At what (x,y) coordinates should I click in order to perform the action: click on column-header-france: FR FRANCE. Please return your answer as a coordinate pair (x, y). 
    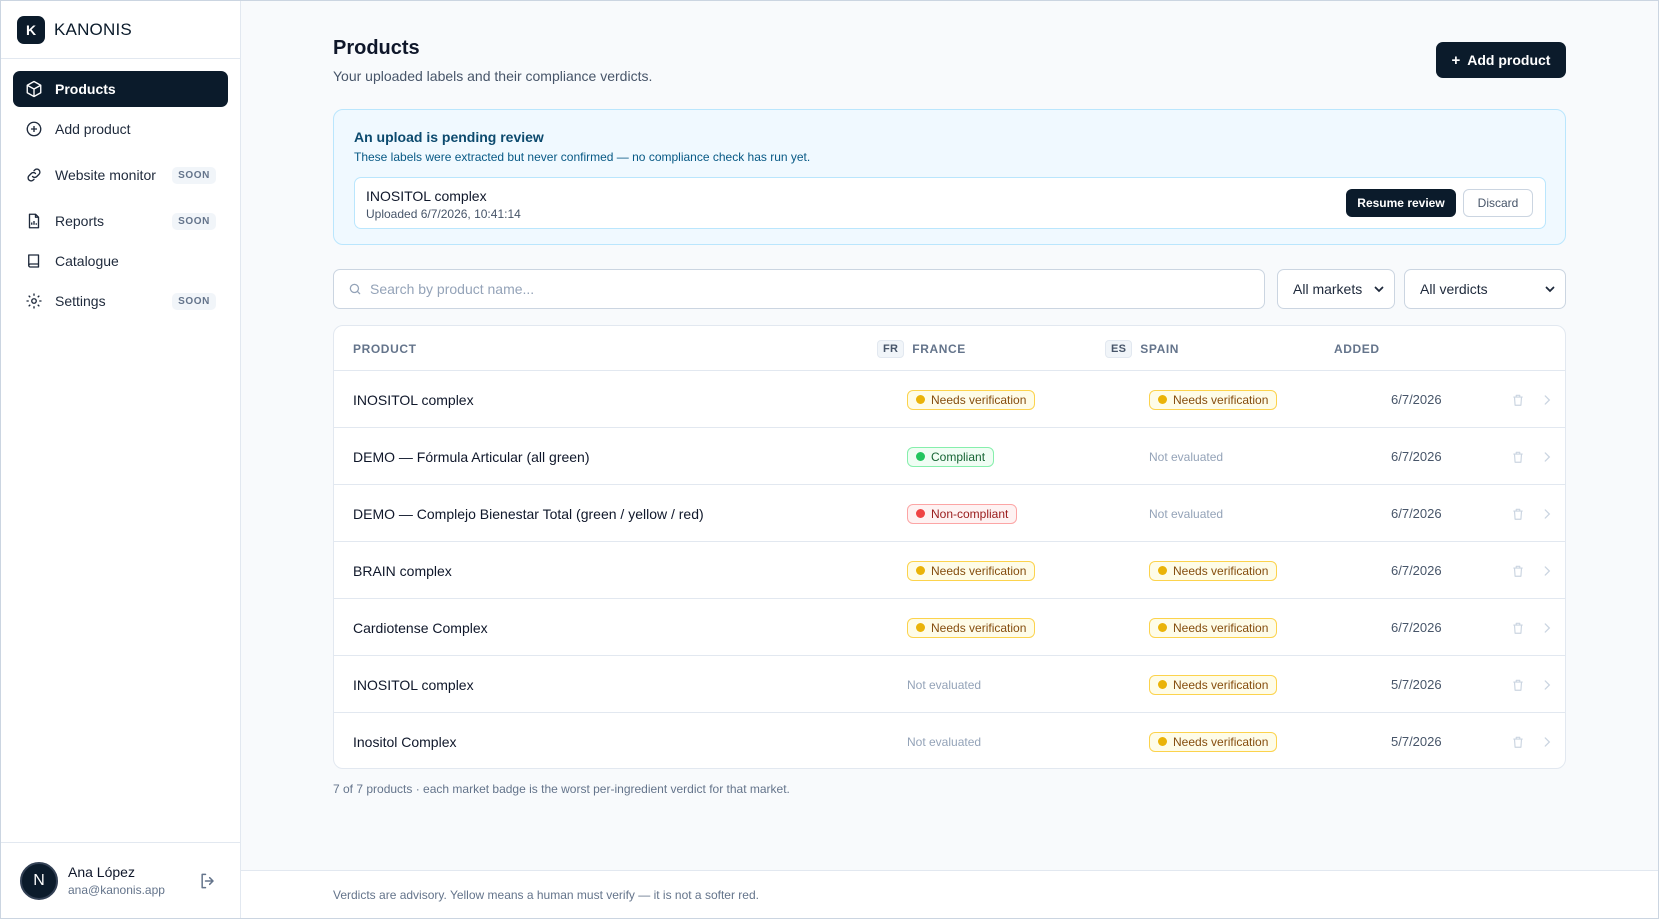
    Looking at the image, I should click on (921, 348).